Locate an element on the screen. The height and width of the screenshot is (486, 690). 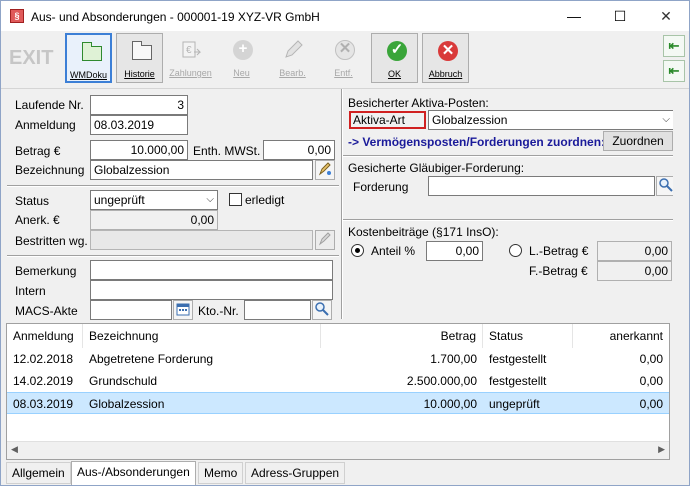
plus-icon: + is located at coordinates (242, 50).